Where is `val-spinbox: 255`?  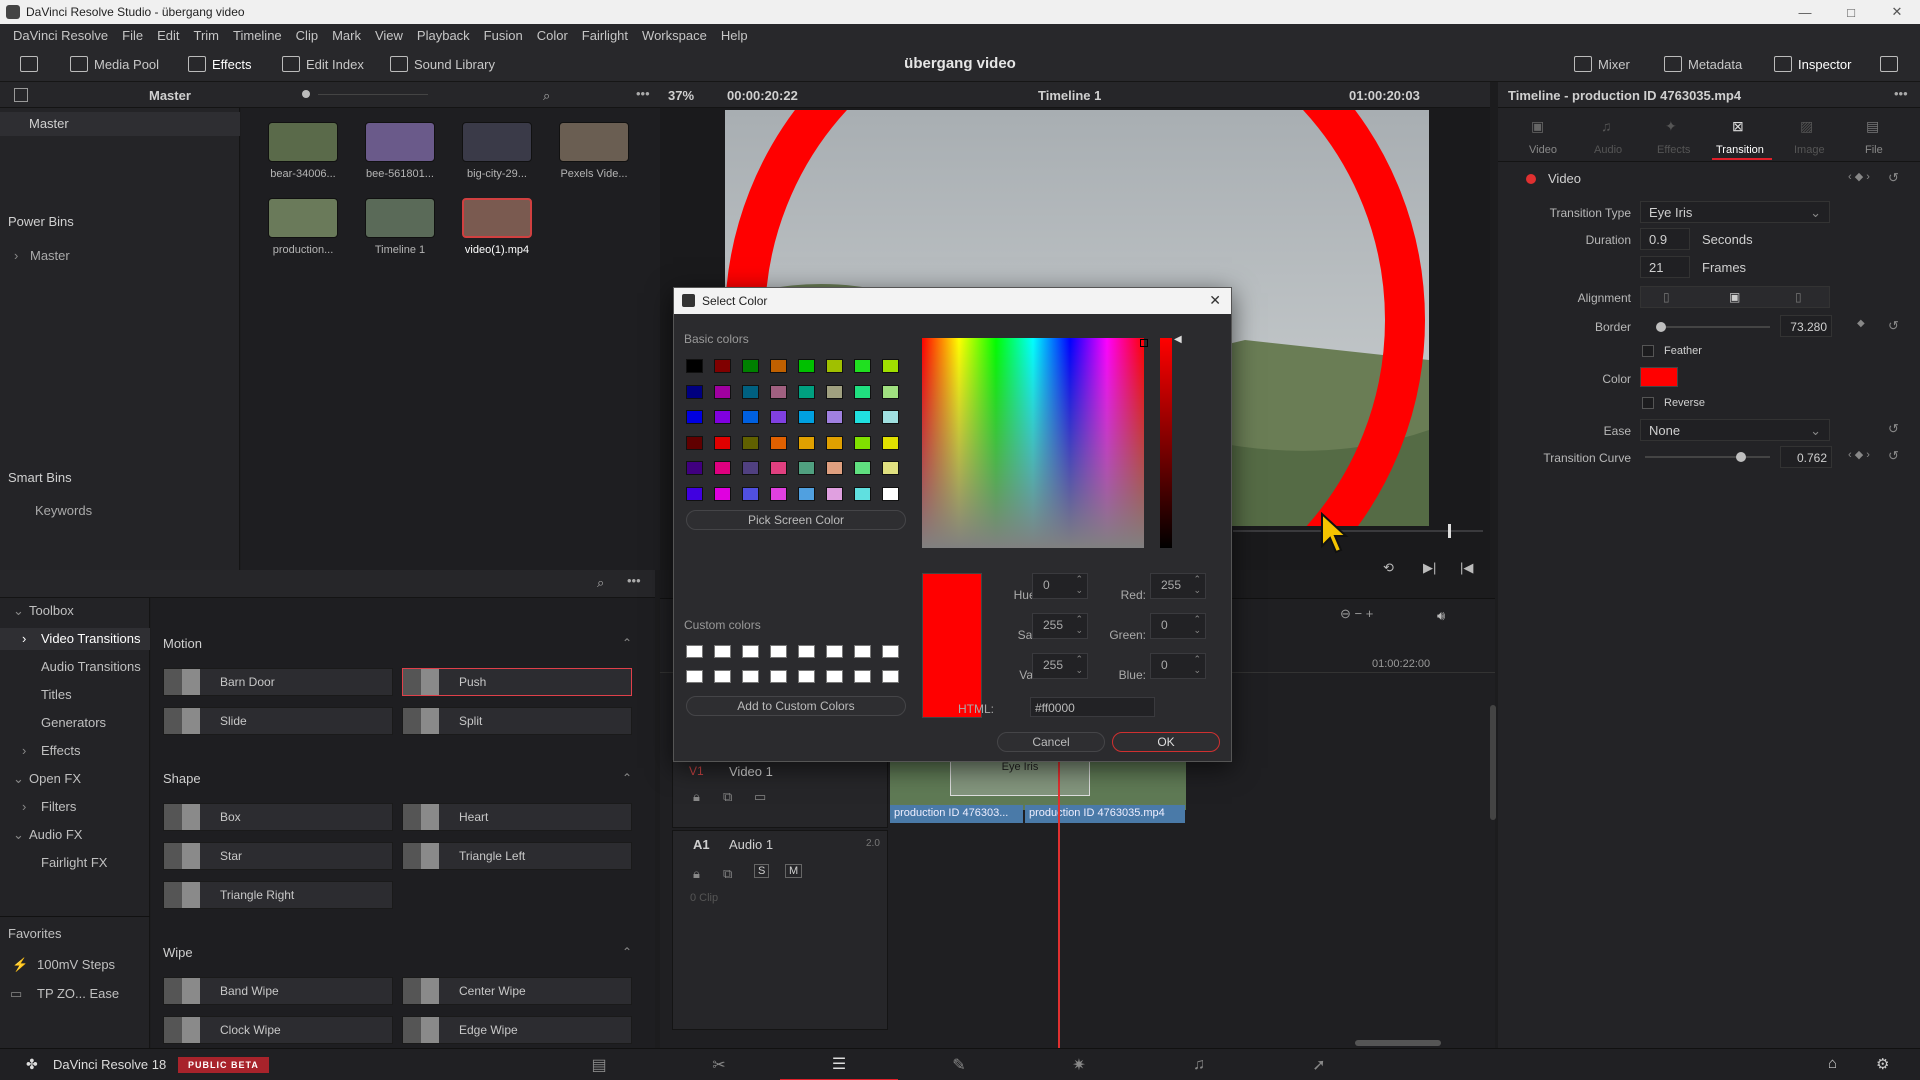
val-spinbox: 255 is located at coordinates (1060, 666).